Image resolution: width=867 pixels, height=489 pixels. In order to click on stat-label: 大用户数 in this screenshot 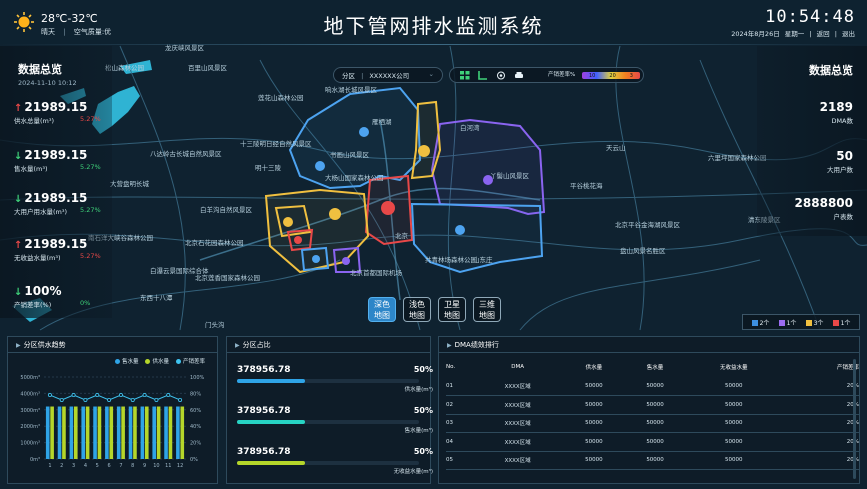, I will do `click(840, 170)`.